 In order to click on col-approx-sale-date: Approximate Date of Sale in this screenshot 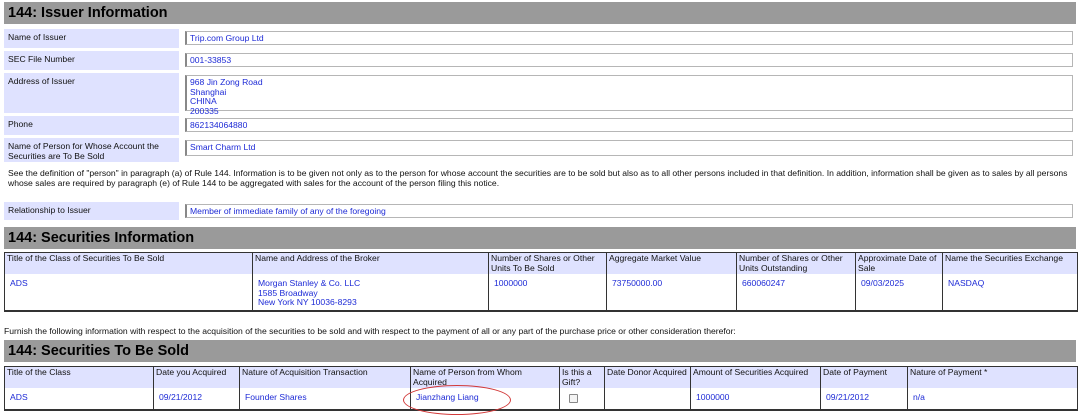, I will do `click(899, 263)`.